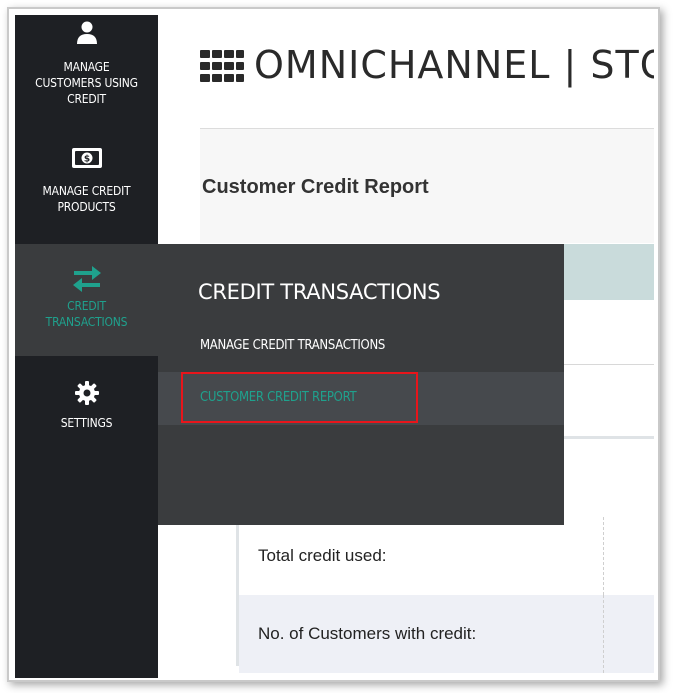  What do you see at coordinates (293, 345) in the screenshot?
I see `menu-item-label: MANAGE CREDIT TRANSACTIONS` at bounding box center [293, 345].